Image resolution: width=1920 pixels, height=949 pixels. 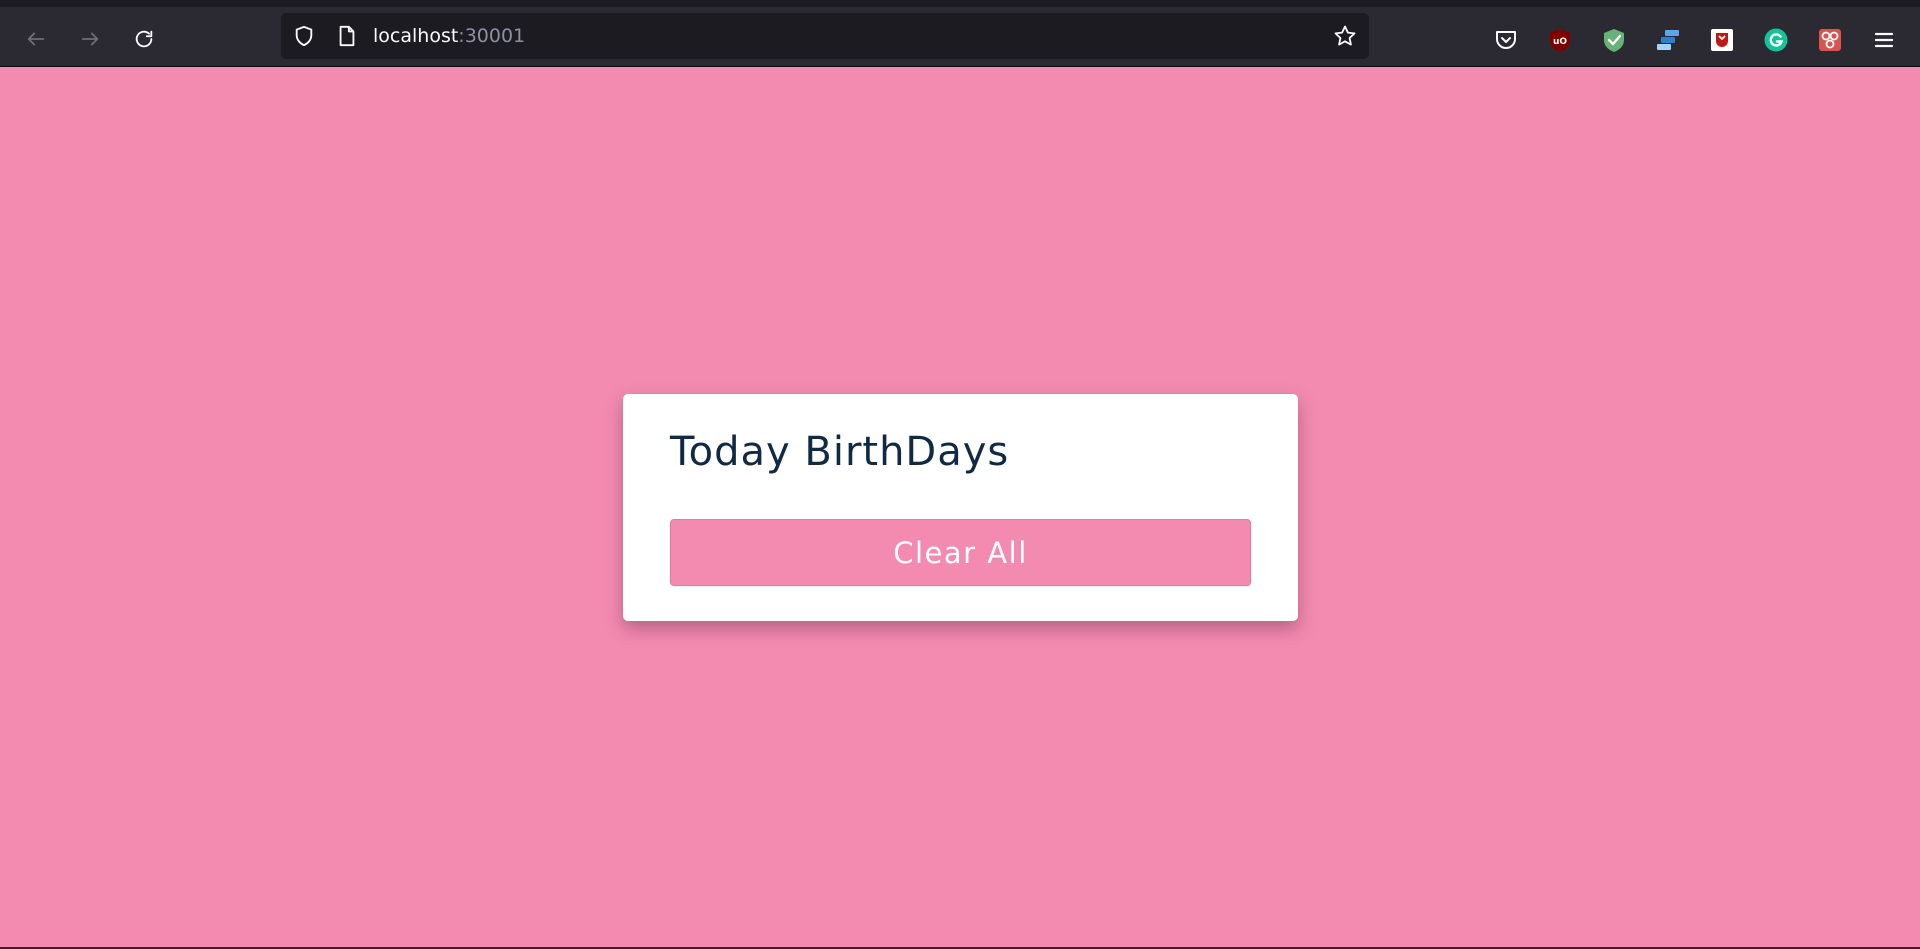 I want to click on menu-icon, so click(x=1884, y=40).